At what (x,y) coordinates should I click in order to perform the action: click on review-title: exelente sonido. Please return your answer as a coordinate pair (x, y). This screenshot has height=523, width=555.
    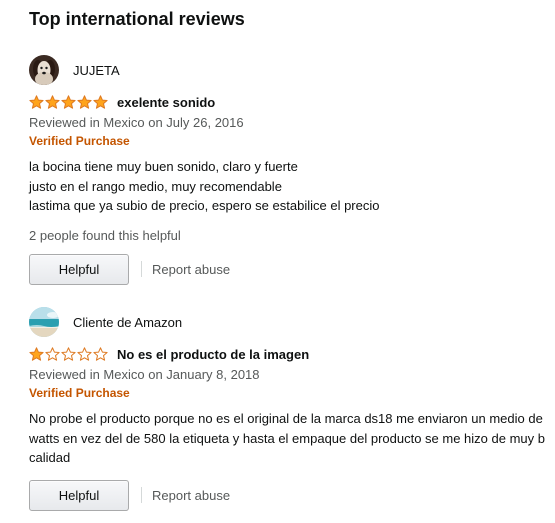
    Looking at the image, I should click on (166, 102).